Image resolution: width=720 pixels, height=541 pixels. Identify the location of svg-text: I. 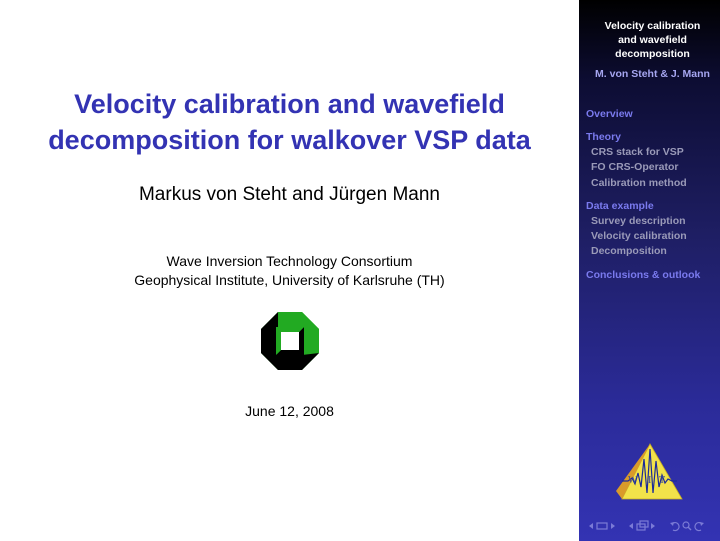
(649, 480).